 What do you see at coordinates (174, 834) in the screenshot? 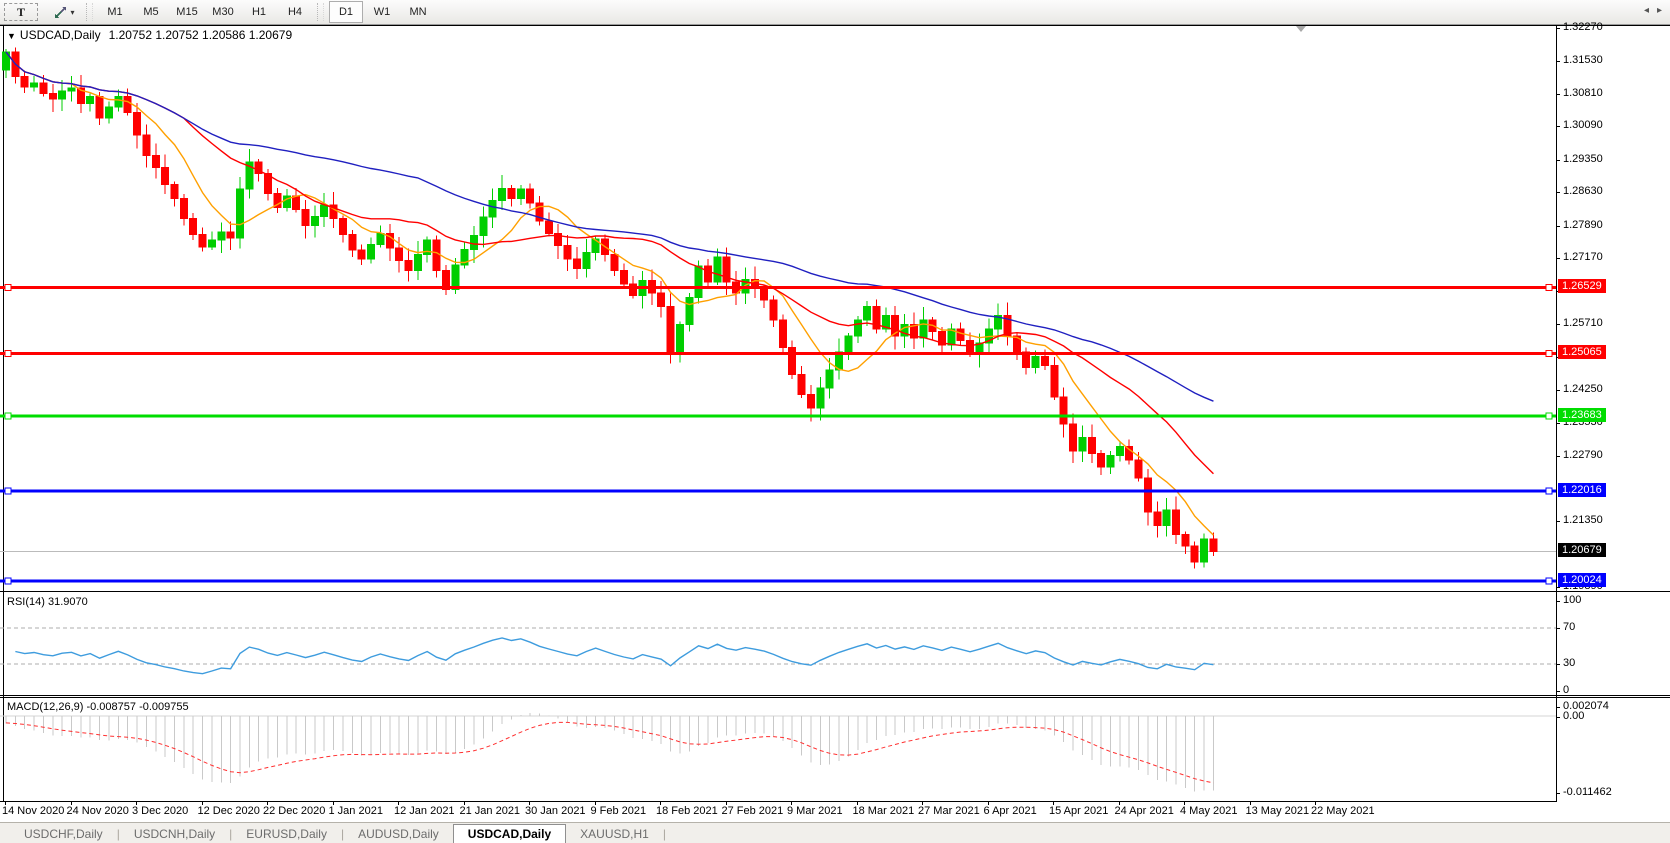
I see `tab-usdcnh: USDCNH,Daily` at bounding box center [174, 834].